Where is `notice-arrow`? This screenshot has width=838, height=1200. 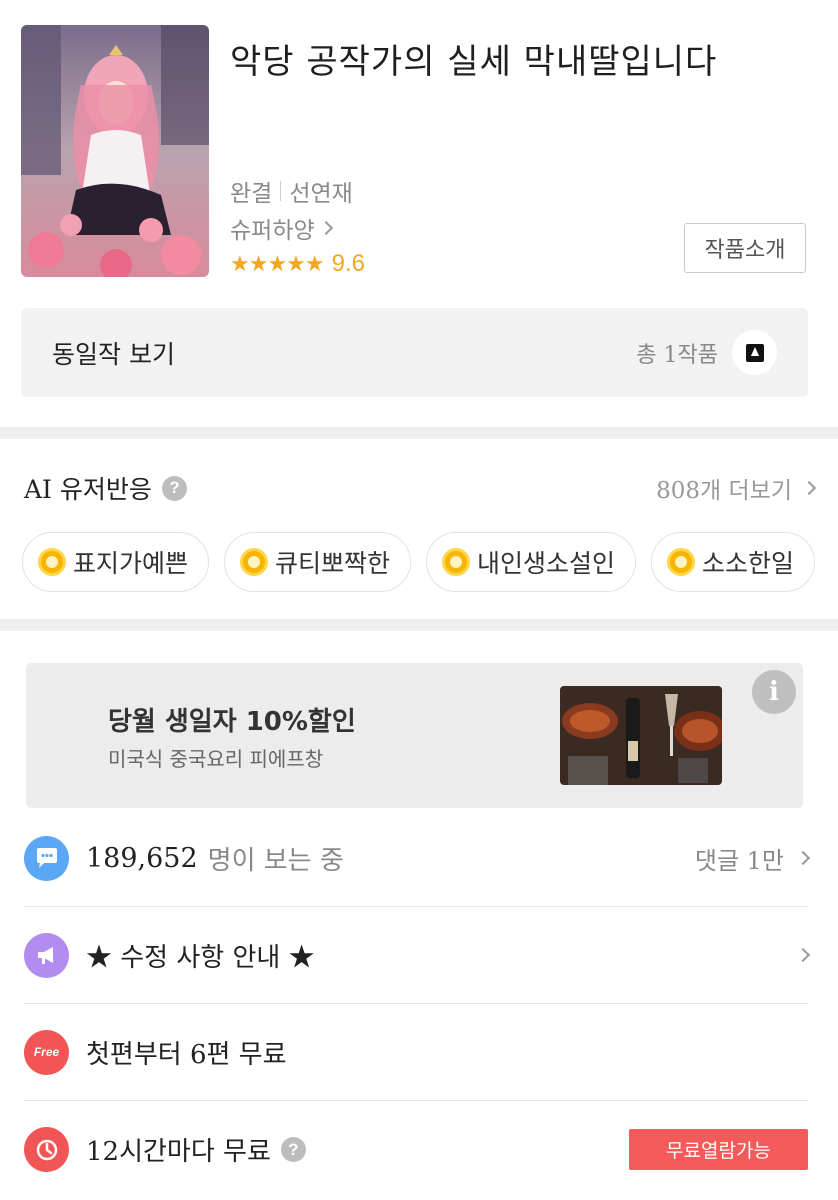
notice-arrow is located at coordinates (803, 955).